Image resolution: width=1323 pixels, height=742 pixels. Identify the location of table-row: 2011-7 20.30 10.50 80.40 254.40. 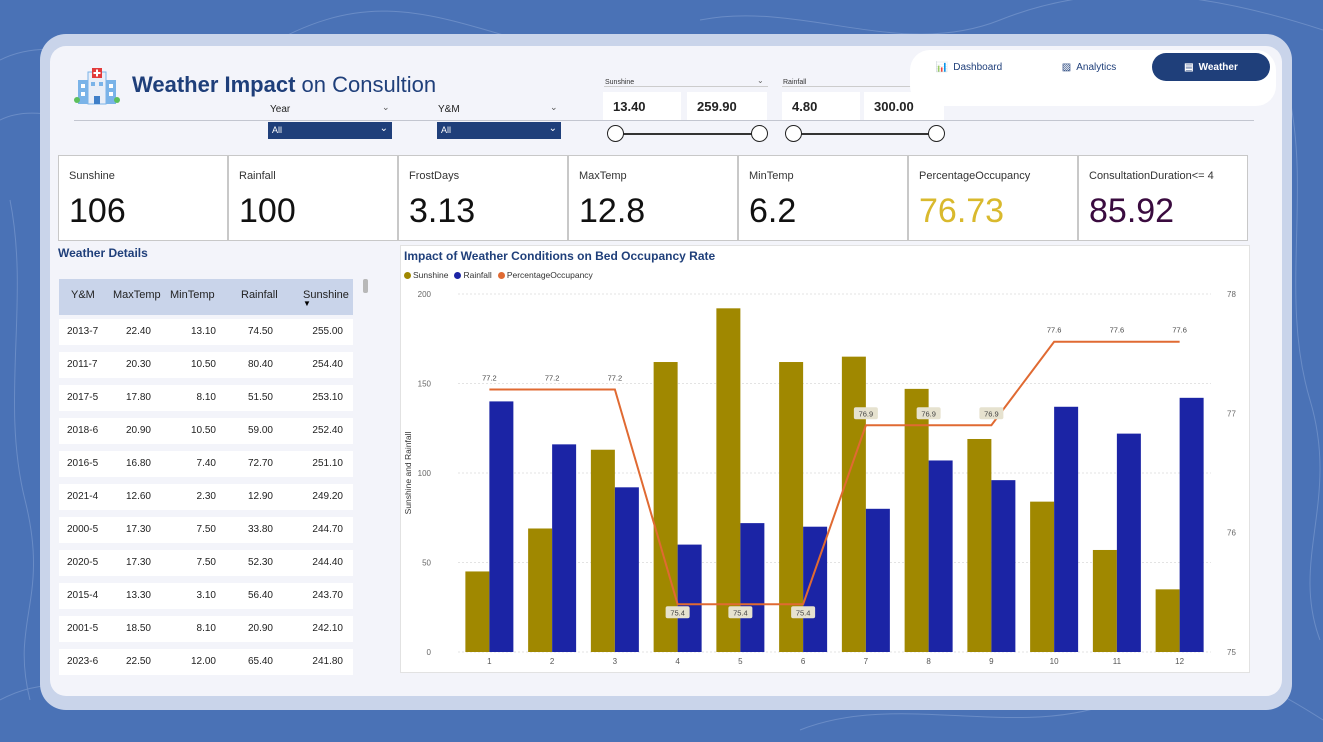
(206, 365).